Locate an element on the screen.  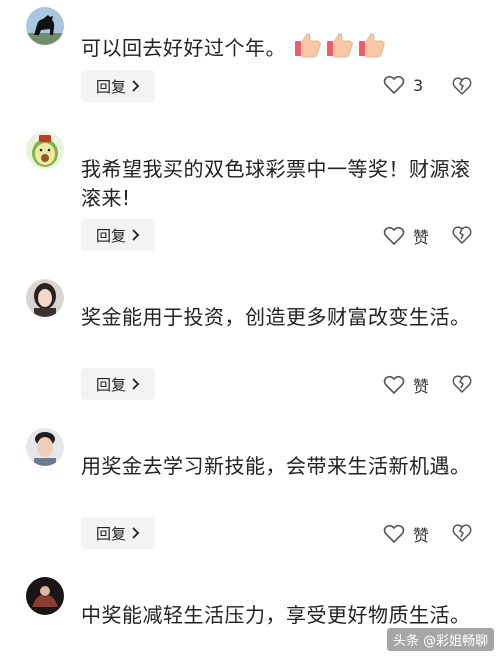
watermark: 头条 @彩姐畅聊 is located at coordinates (441, 639).